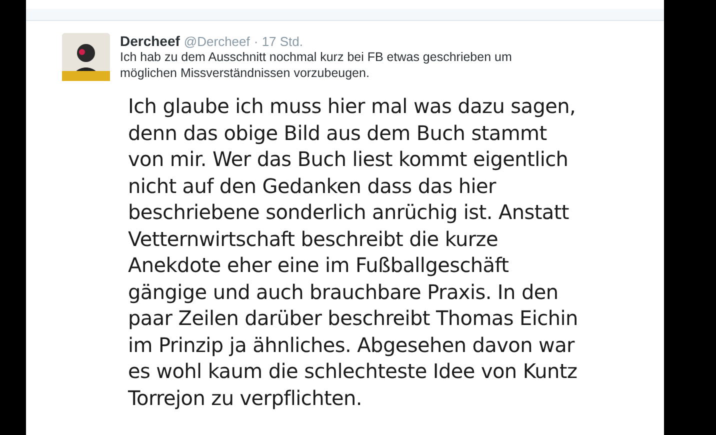  Describe the element at coordinates (319, 265) in the screenshot. I see `image-text-line: Anekdote eher eine im Fußballgeschäft` at that location.